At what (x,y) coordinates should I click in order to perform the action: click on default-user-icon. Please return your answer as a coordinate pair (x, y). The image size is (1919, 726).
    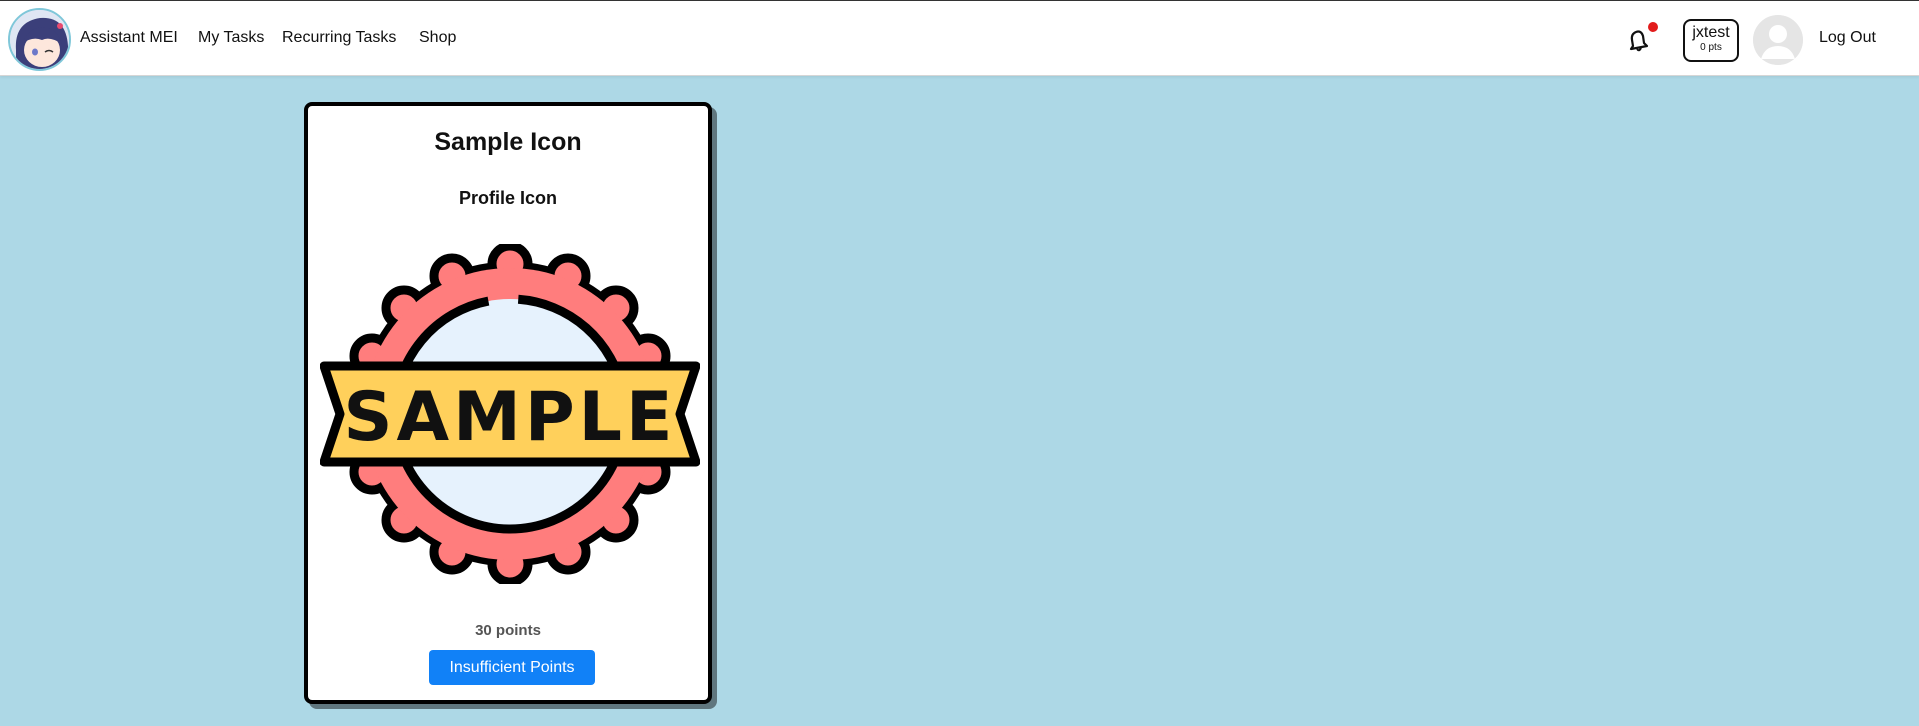
    Looking at the image, I should click on (1778, 40).